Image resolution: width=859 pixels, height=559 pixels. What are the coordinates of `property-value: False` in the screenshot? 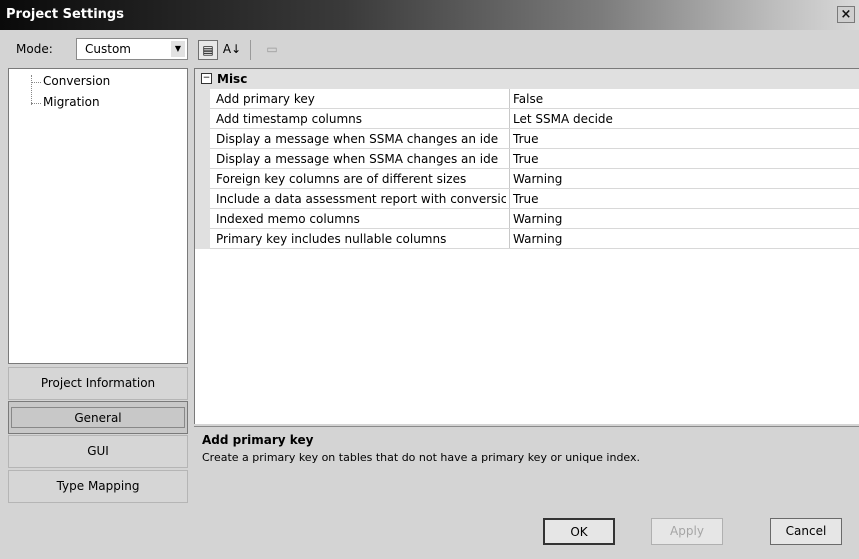 It's located at (528, 99).